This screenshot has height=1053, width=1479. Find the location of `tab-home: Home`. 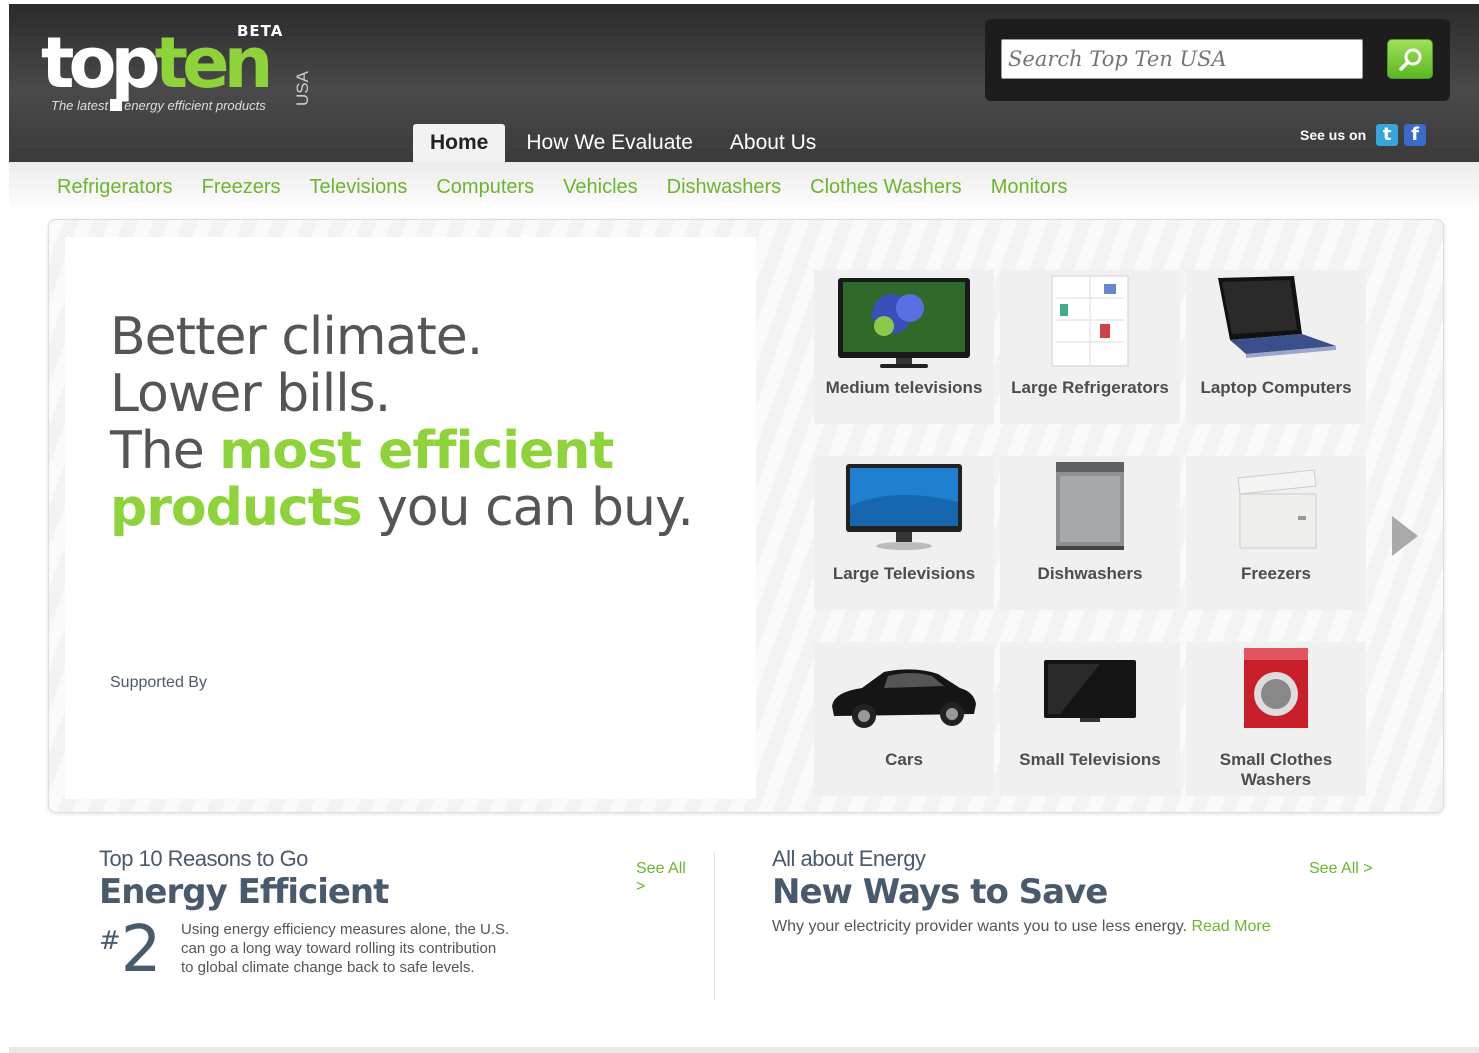

tab-home: Home is located at coordinates (459, 143).